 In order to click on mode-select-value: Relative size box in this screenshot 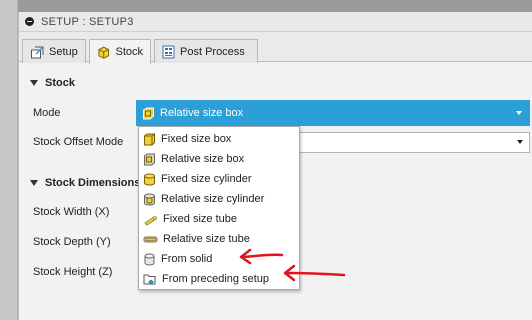, I will do `click(202, 113)`.